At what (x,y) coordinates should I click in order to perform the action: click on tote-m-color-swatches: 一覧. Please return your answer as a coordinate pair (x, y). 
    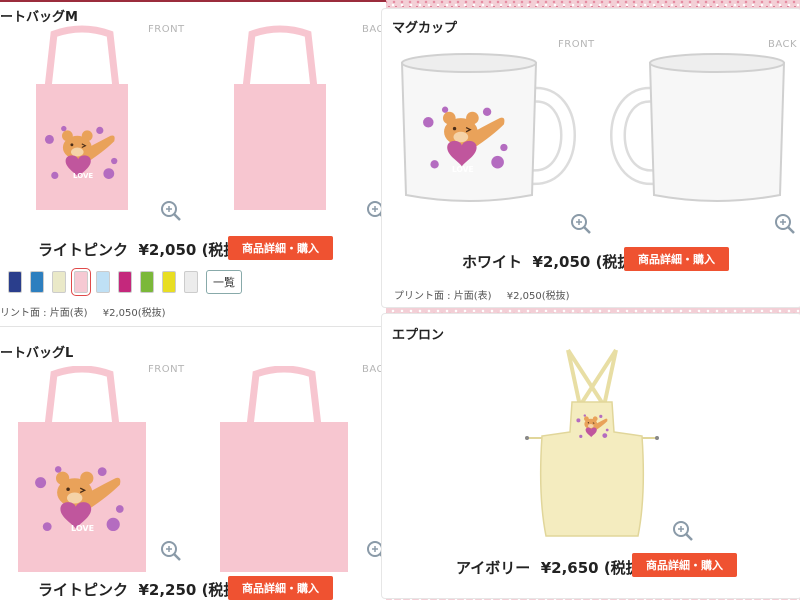
    Looking at the image, I should click on (125, 282).